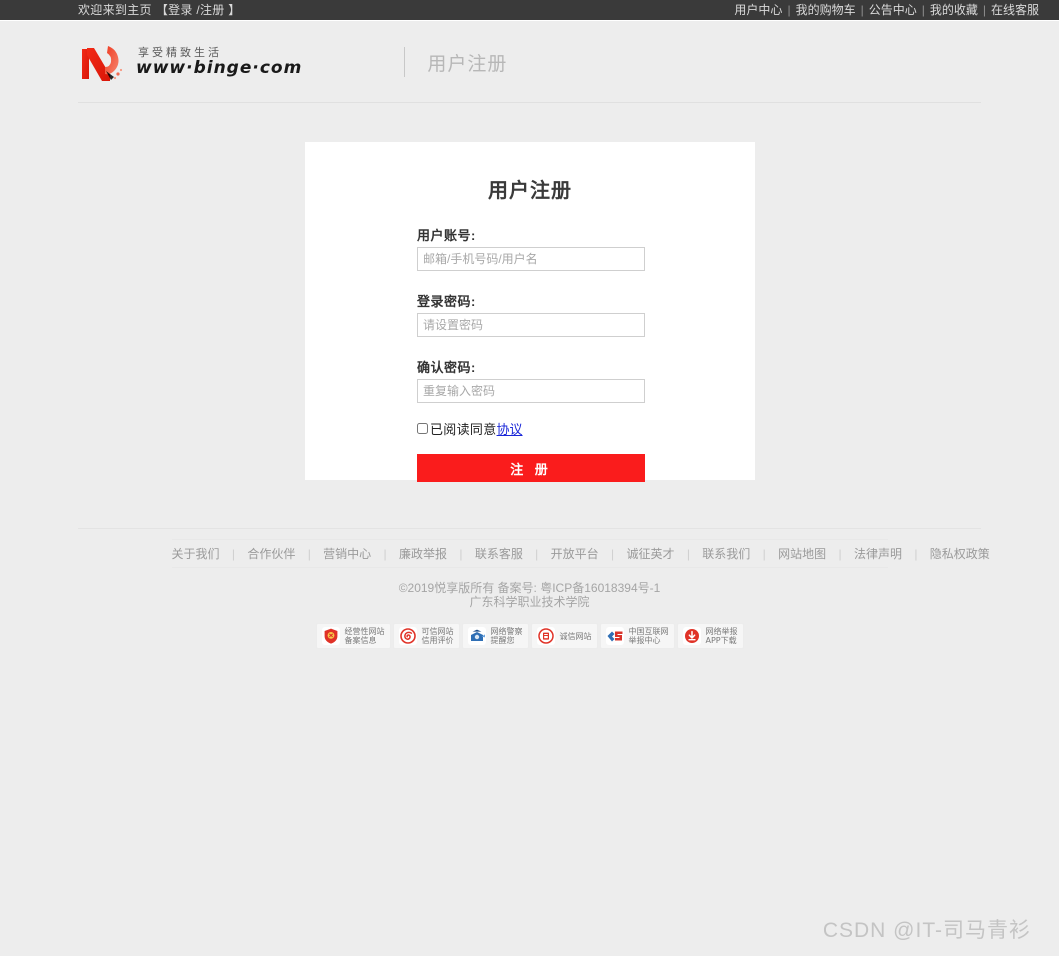  What do you see at coordinates (614, 636) in the screenshot?
I see `china-internet-report-center-icon` at bounding box center [614, 636].